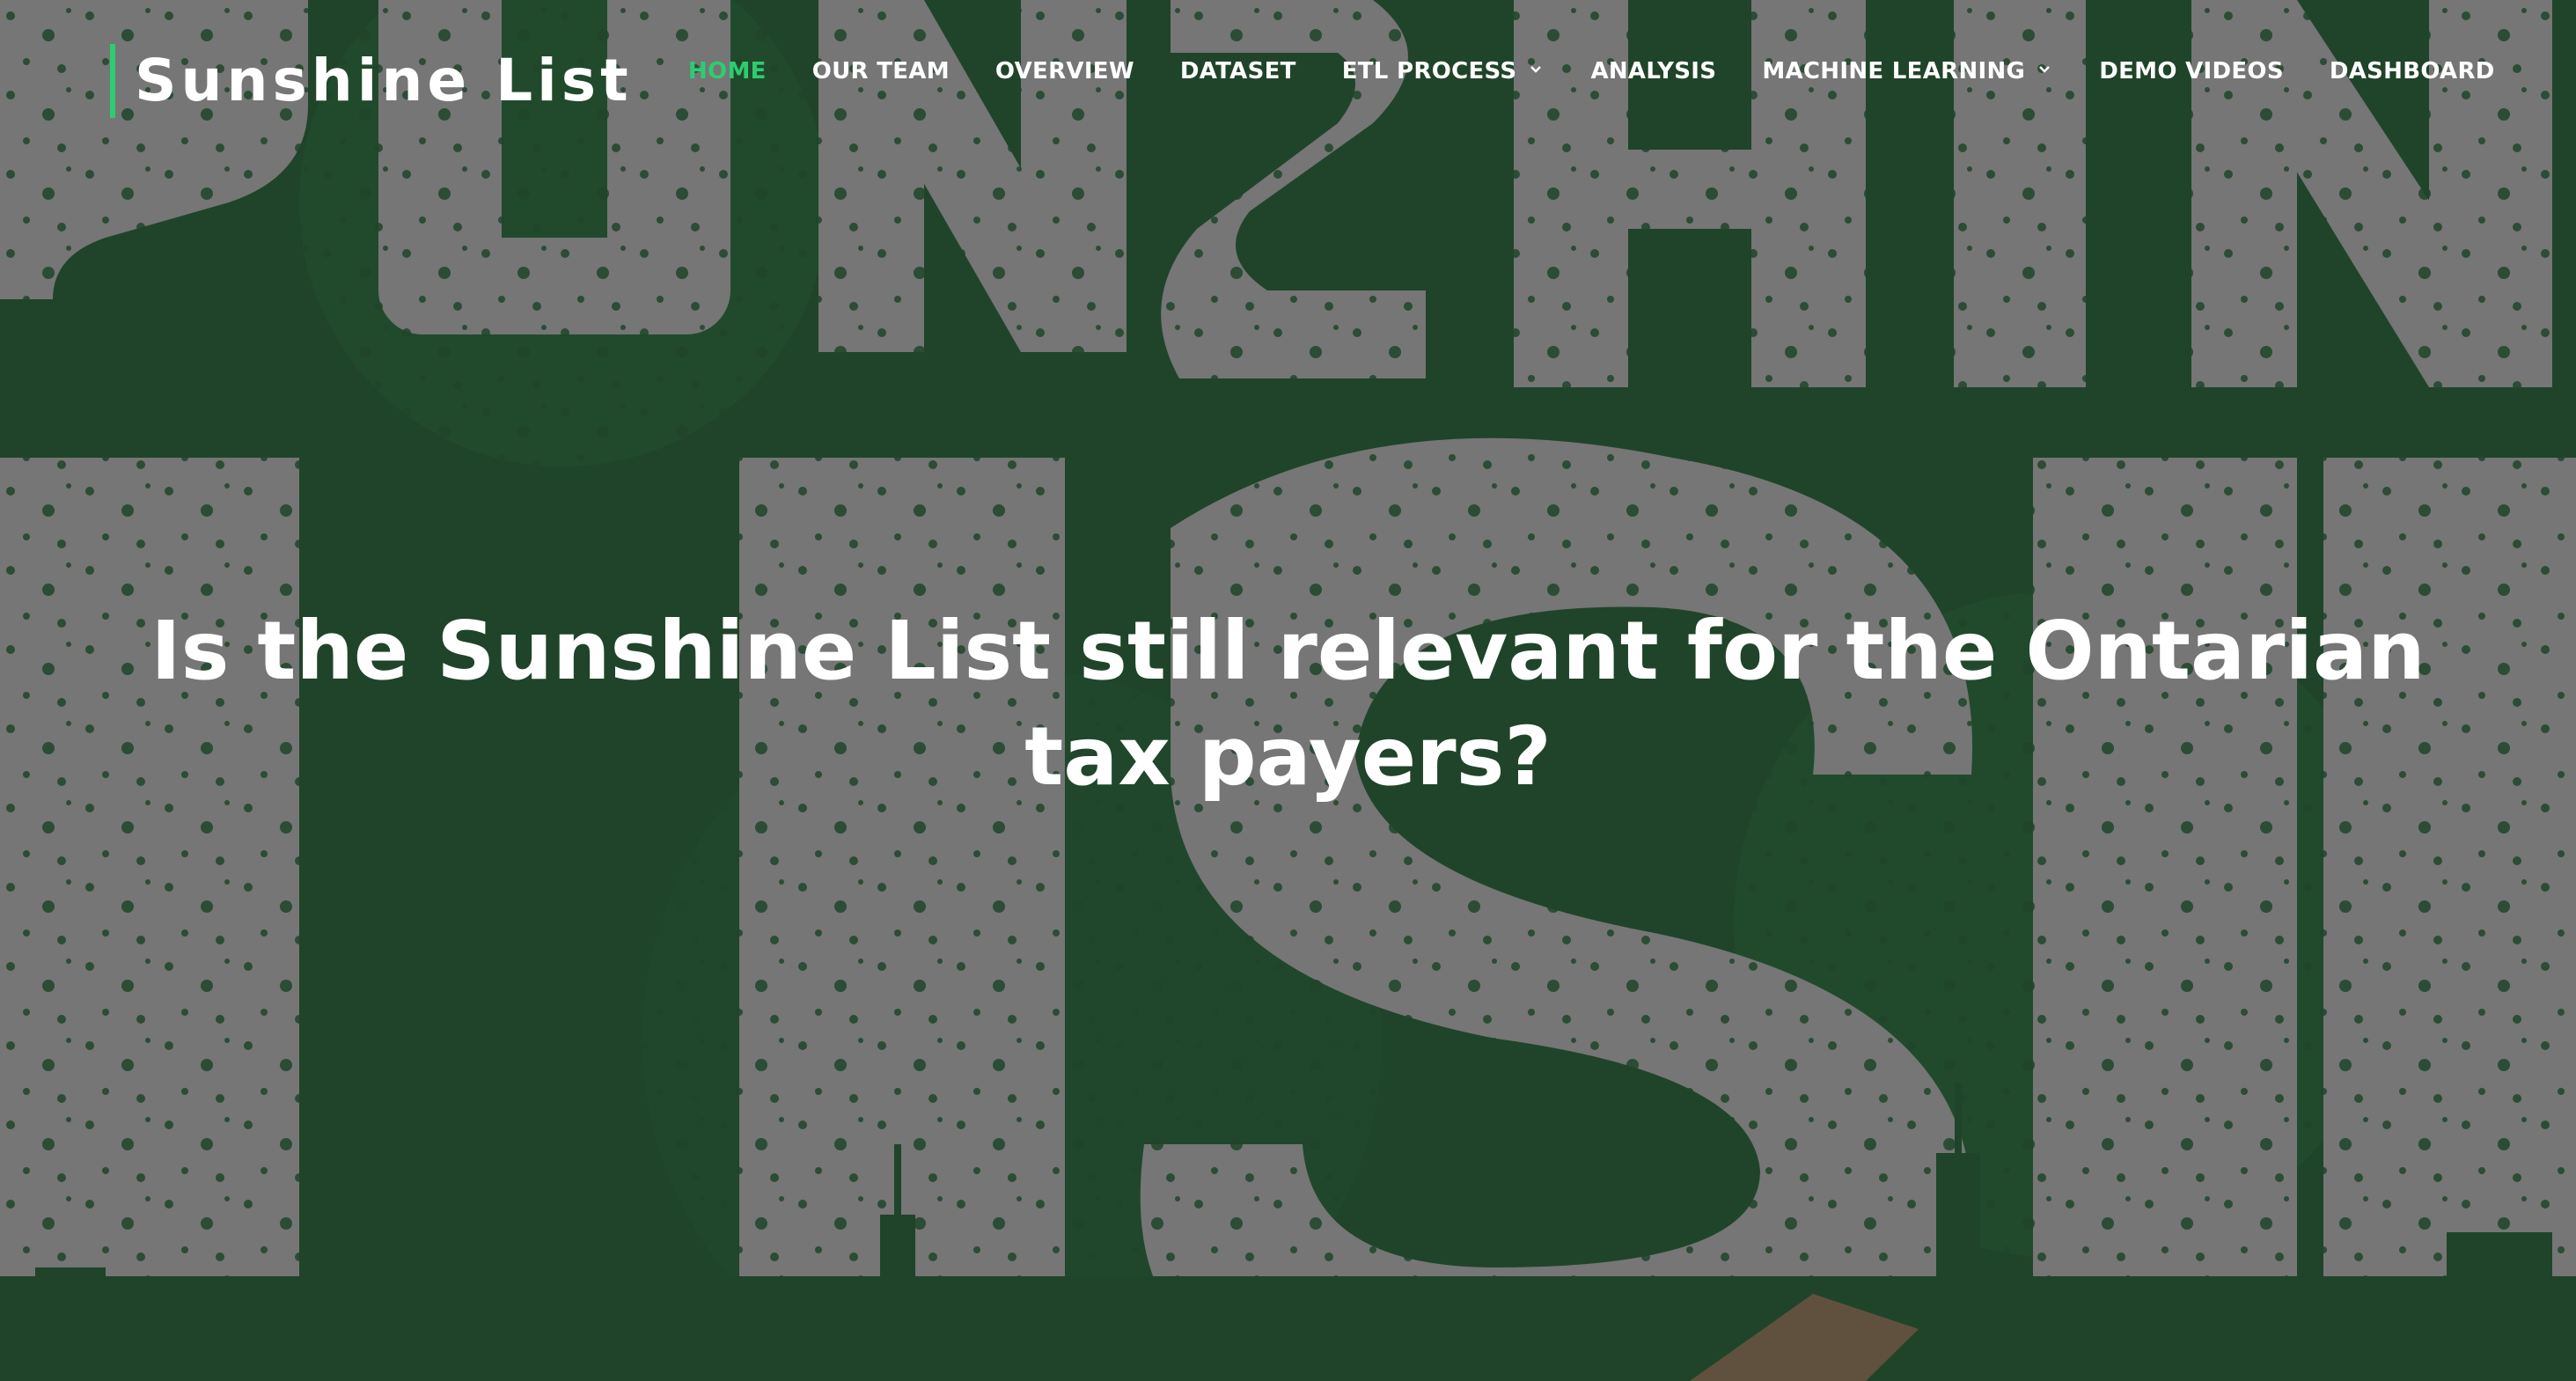 The image size is (2576, 1381). I want to click on nav-item-label: MACHINE LEARNING, so click(1893, 71).